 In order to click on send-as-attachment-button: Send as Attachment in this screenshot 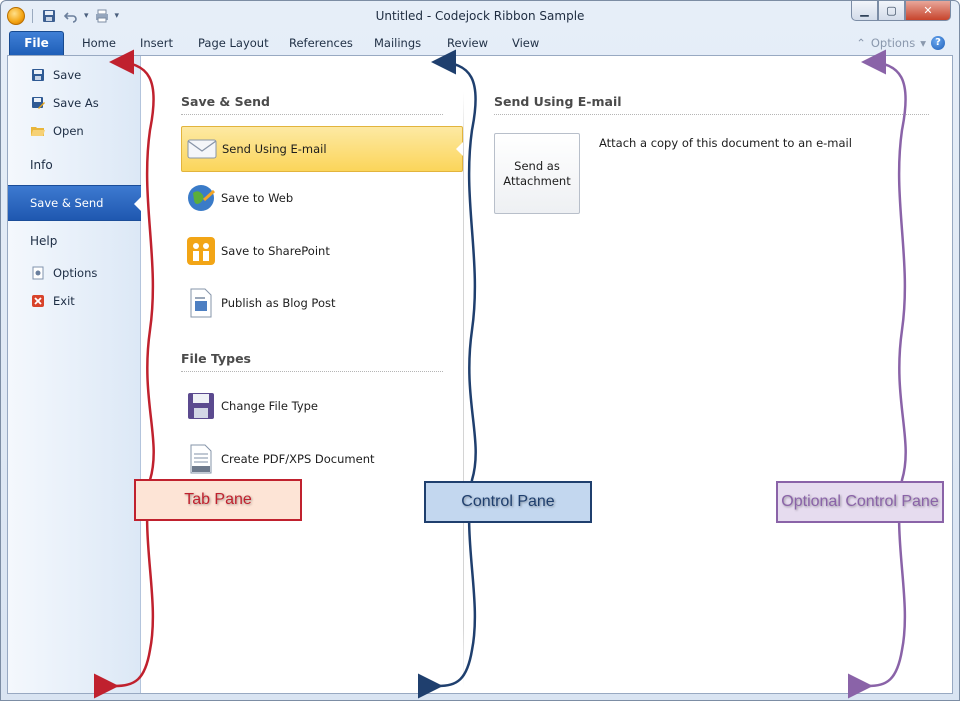, I will do `click(537, 173)`.